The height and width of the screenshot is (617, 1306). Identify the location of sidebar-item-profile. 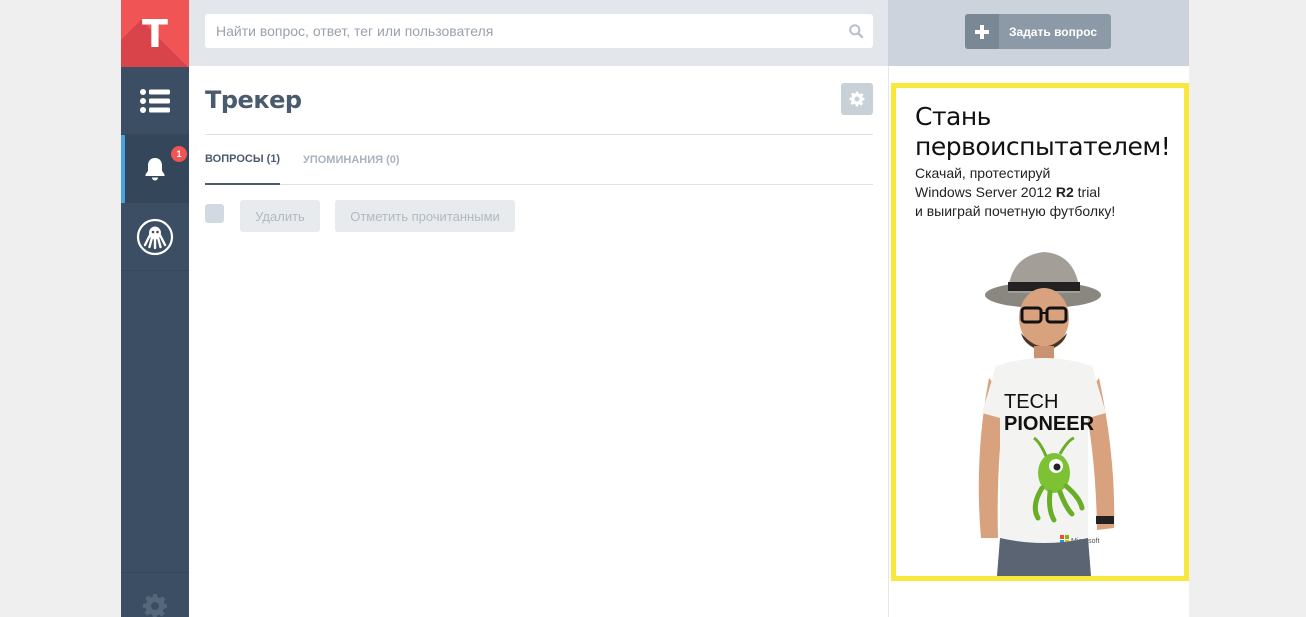
(155, 237).